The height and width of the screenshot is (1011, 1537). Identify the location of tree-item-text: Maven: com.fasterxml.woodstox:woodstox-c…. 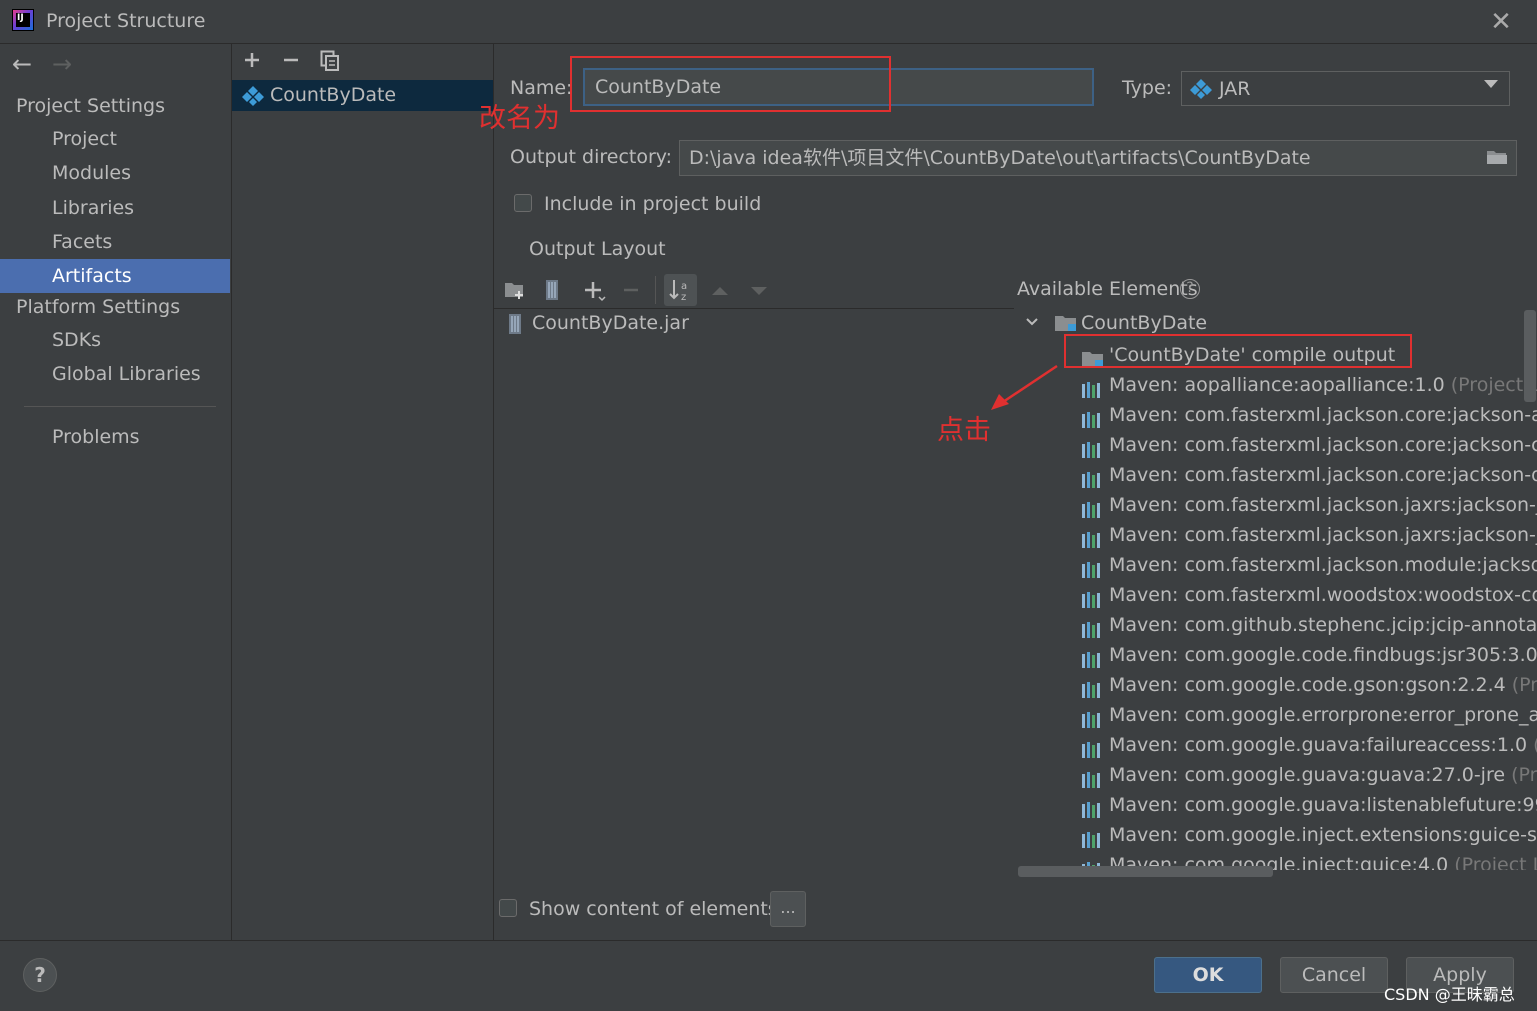
(1323, 595).